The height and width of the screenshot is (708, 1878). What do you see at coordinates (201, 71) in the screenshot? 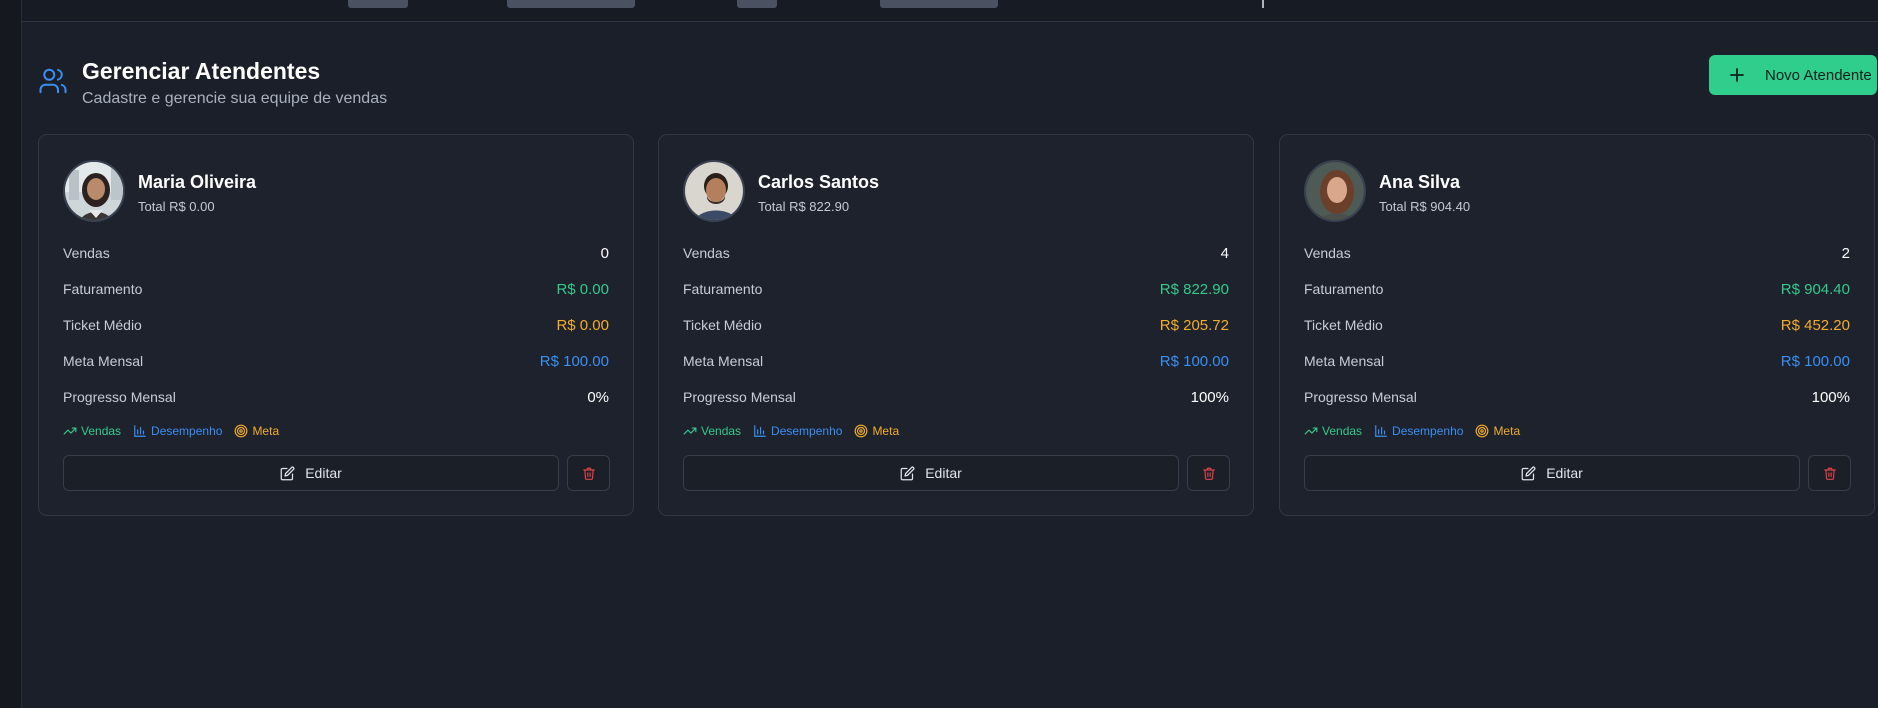
I see `page-title: Gerenciar Atendentes` at bounding box center [201, 71].